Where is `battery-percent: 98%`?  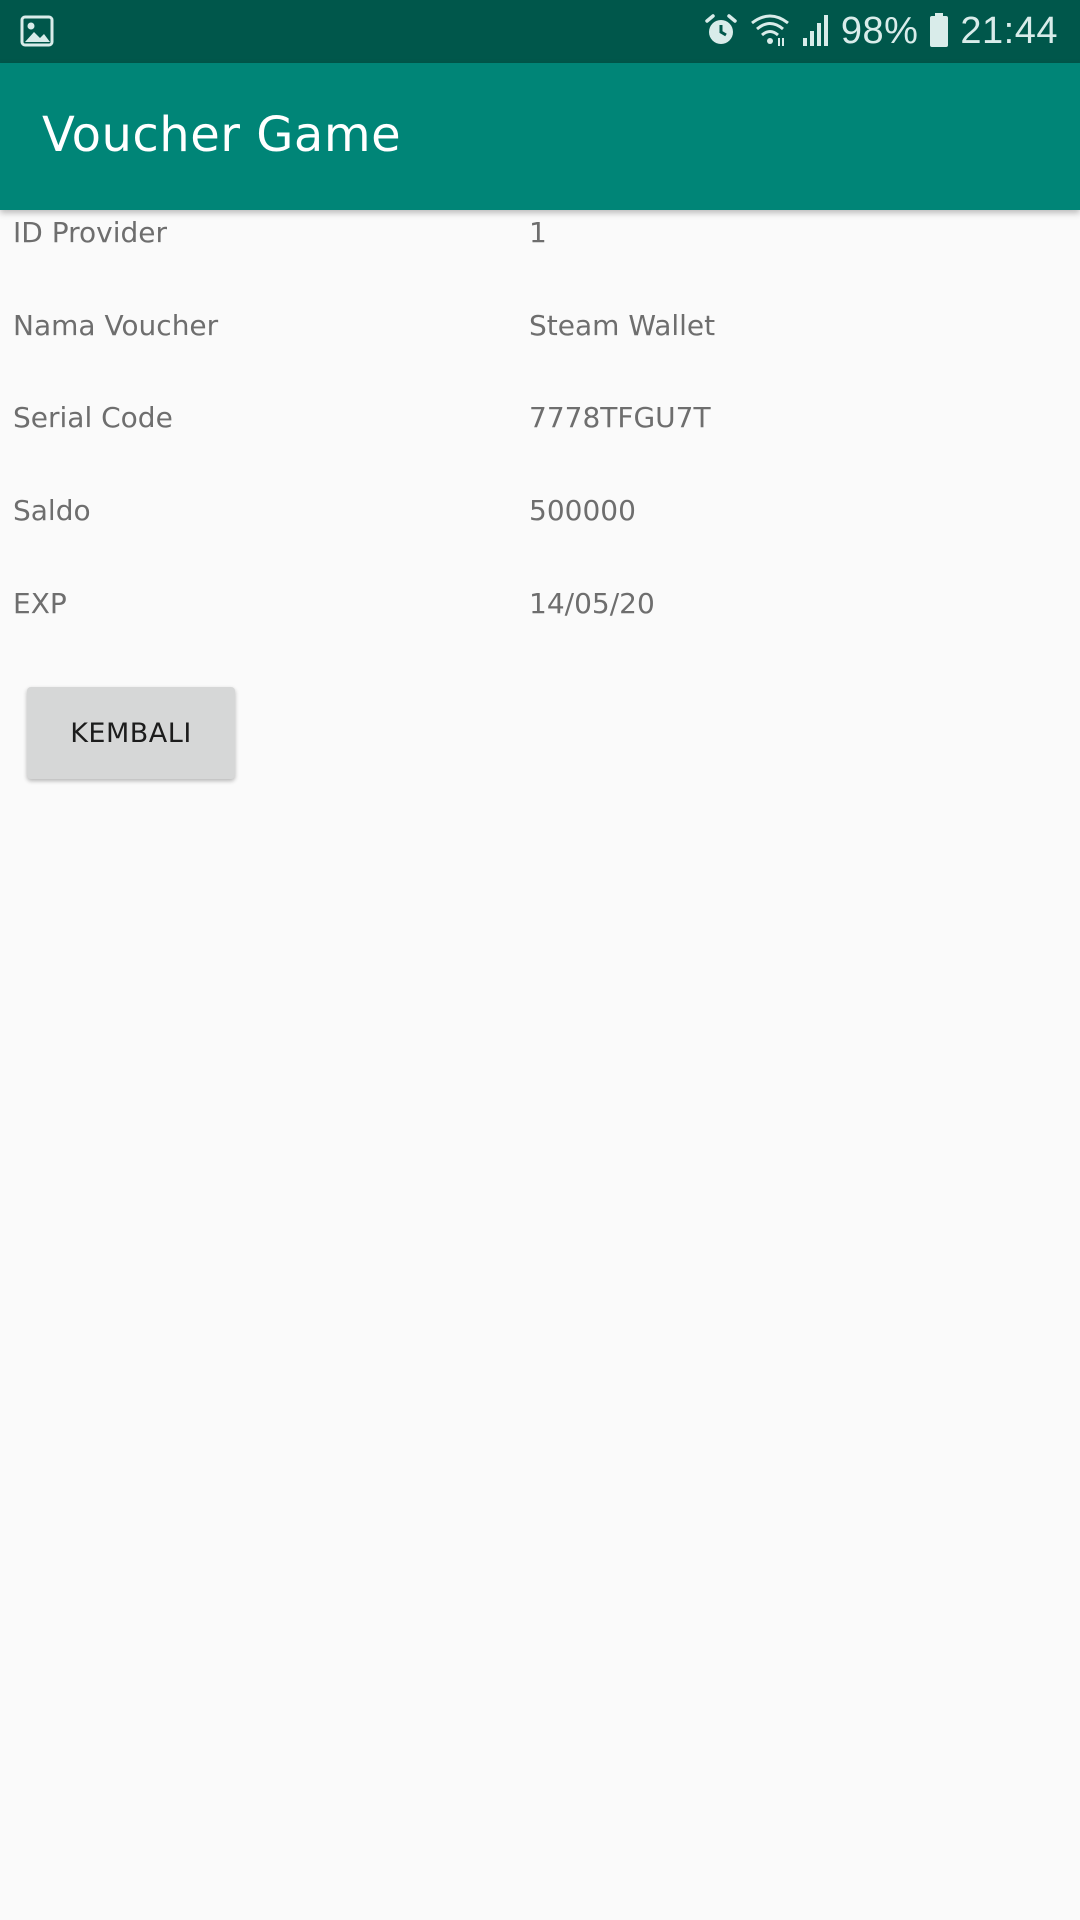
battery-percent: 98% is located at coordinates (879, 31).